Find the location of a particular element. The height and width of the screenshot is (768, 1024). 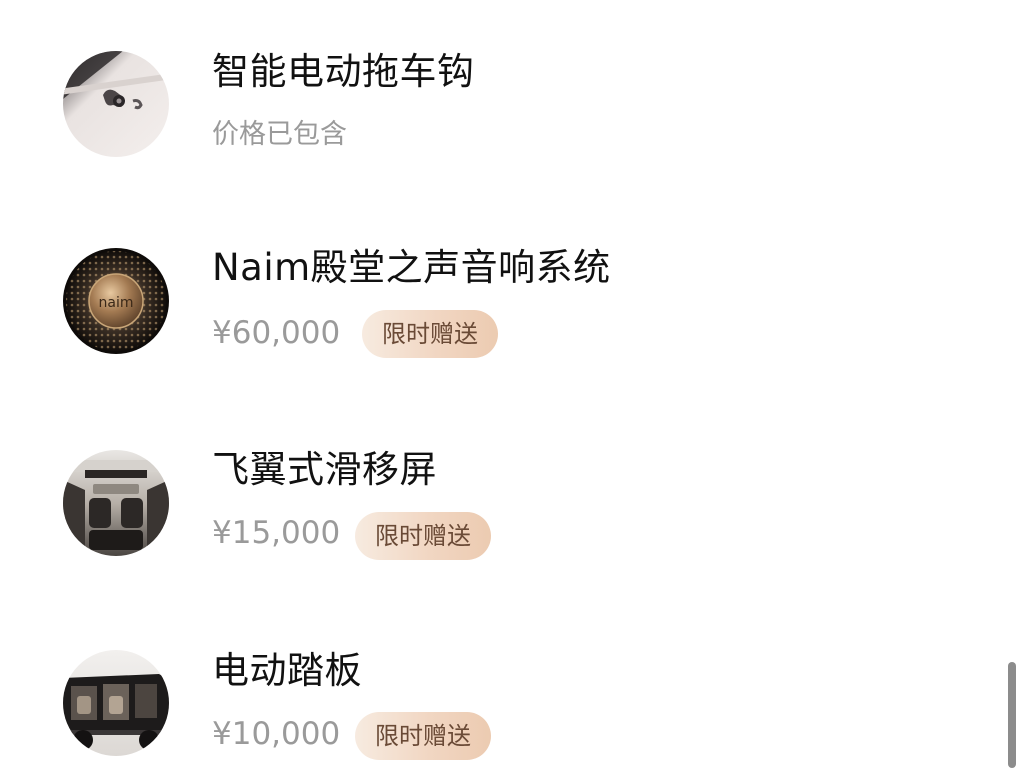

scrollbar is located at coordinates (1012, 715).